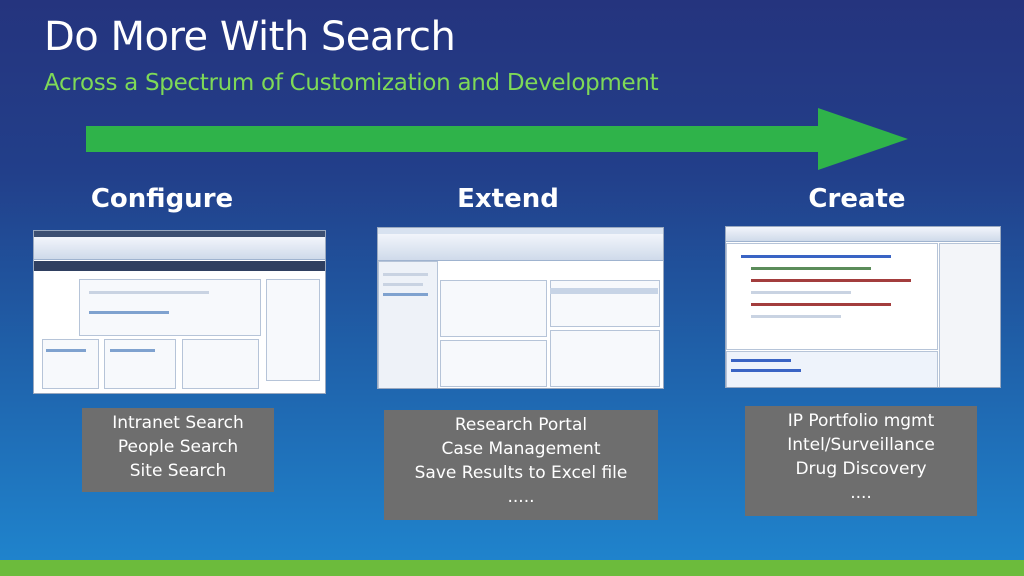 This screenshot has width=1024, height=576. What do you see at coordinates (861, 421) in the screenshot?
I see `caption-item: IP Portfolio mgmt` at bounding box center [861, 421].